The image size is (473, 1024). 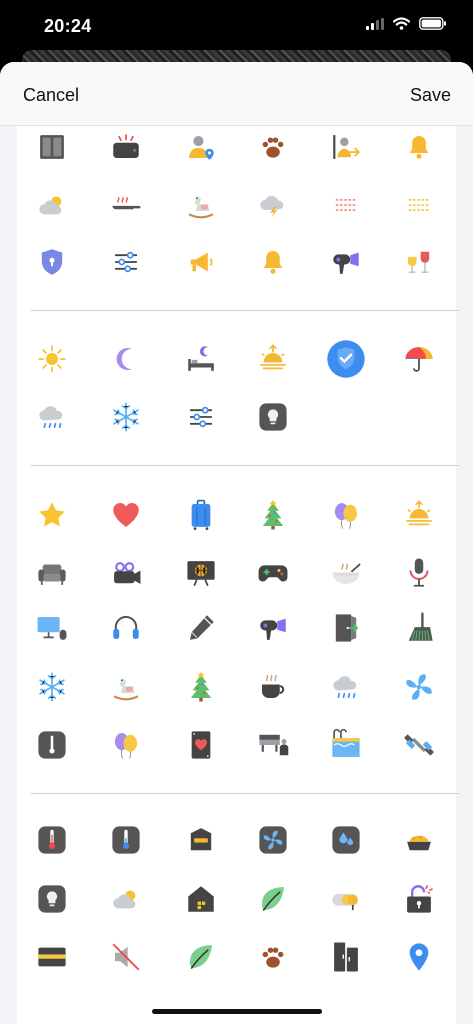 What do you see at coordinates (419, 205) in the screenshot?
I see `heat-lines-yellow-icon` at bounding box center [419, 205].